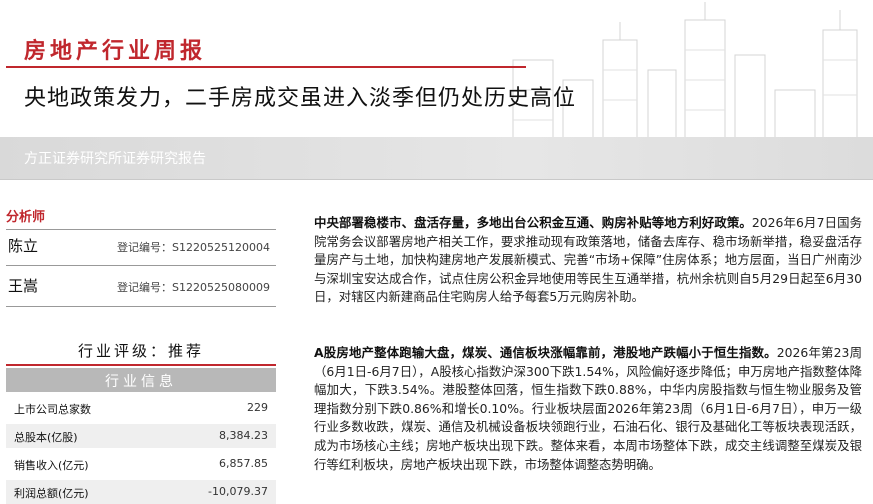  I want to click on title-divider, so click(266, 67).